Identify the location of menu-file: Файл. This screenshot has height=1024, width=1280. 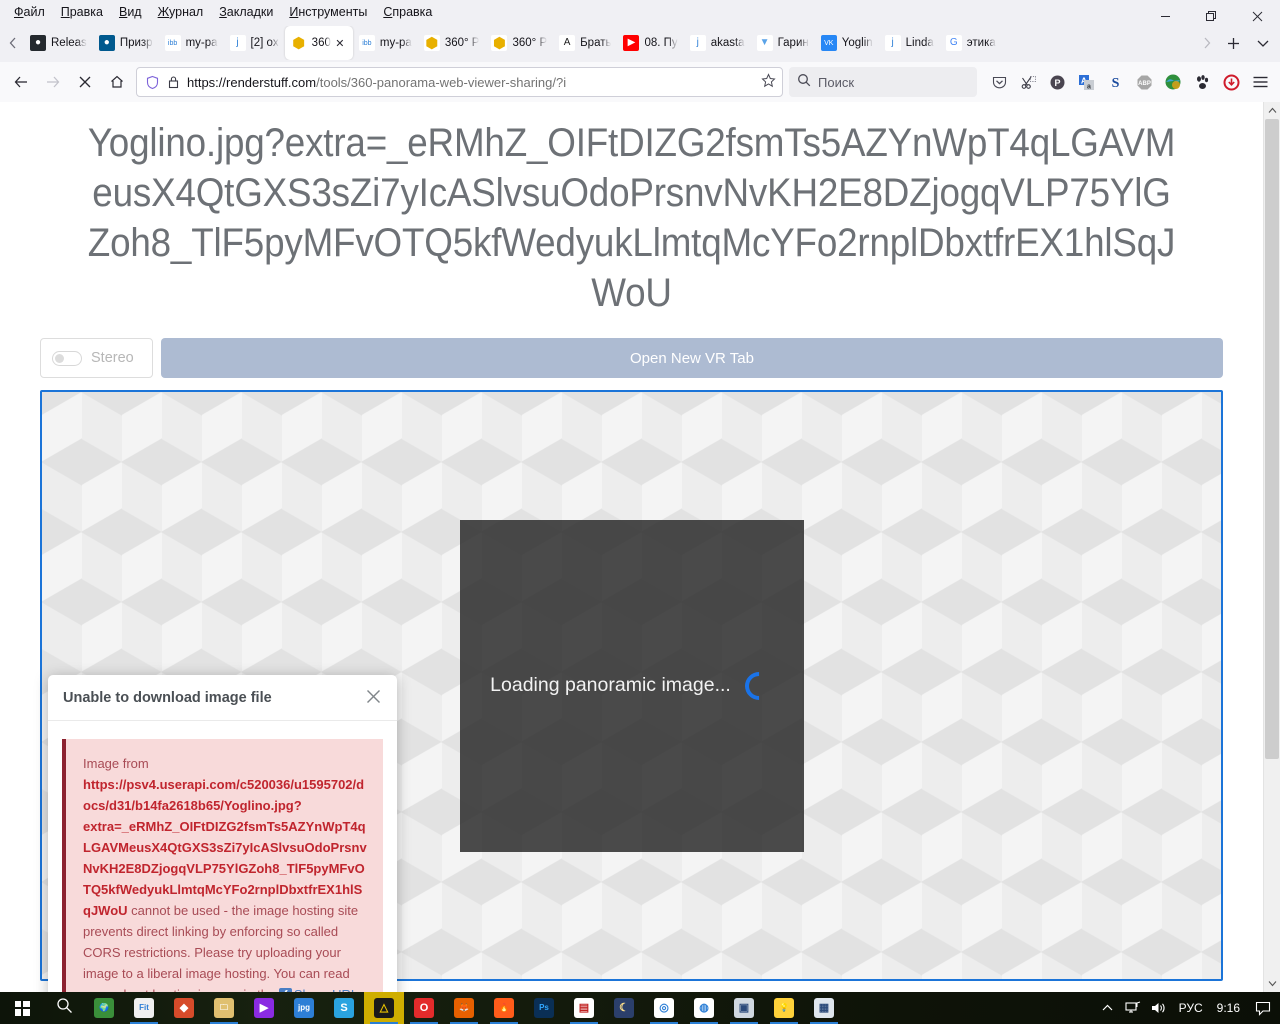
(29, 12).